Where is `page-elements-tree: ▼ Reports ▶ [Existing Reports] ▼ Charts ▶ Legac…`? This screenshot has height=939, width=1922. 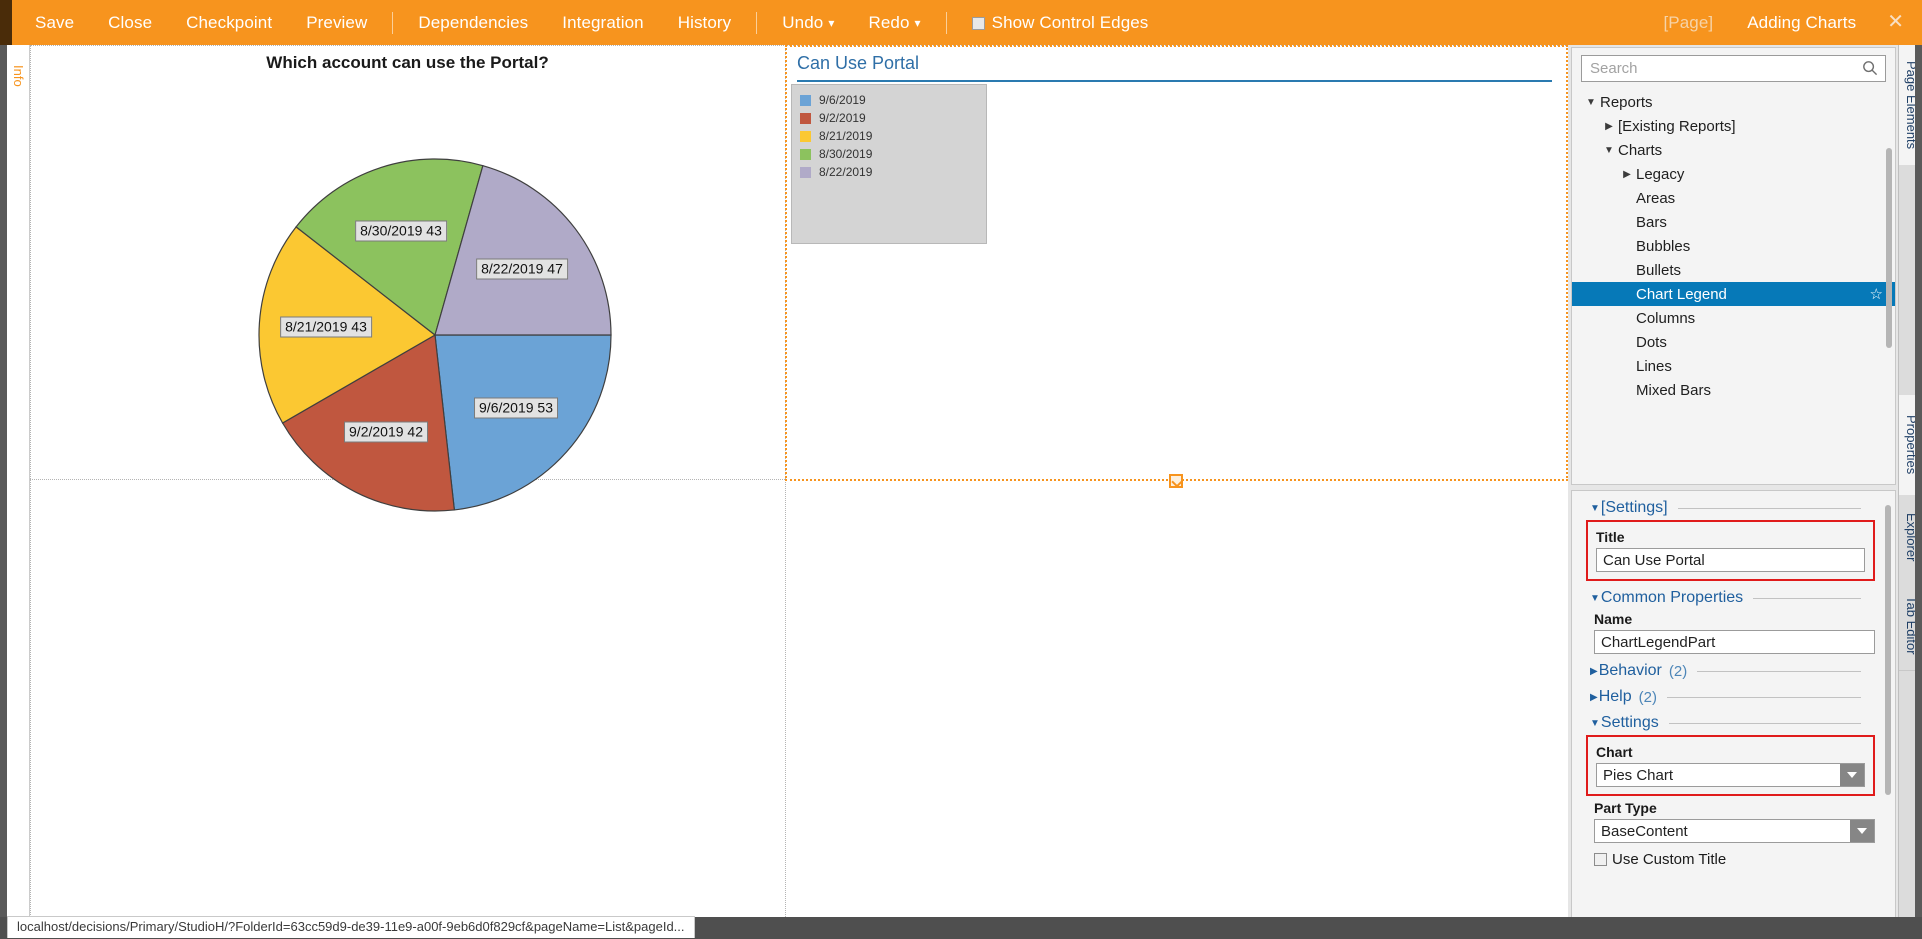
page-elements-tree: ▼ Reports ▶ [Existing Reports] ▼ Charts ▶ Legac… is located at coordinates (1733, 286).